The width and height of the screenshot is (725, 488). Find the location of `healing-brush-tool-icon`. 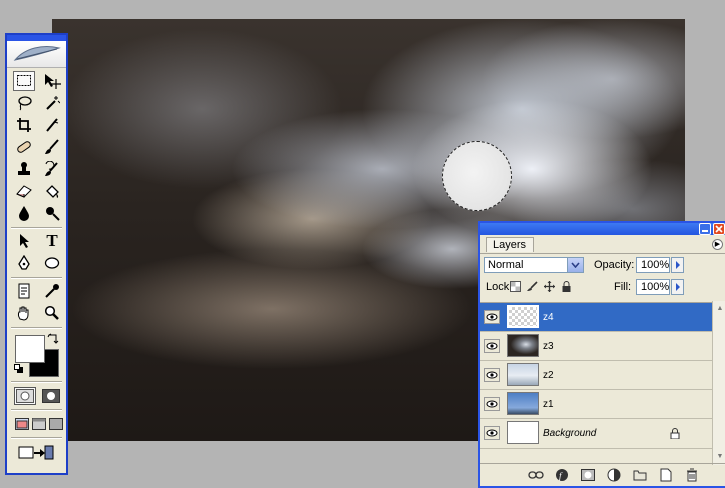

healing-brush-tool-icon is located at coordinates (24, 147).